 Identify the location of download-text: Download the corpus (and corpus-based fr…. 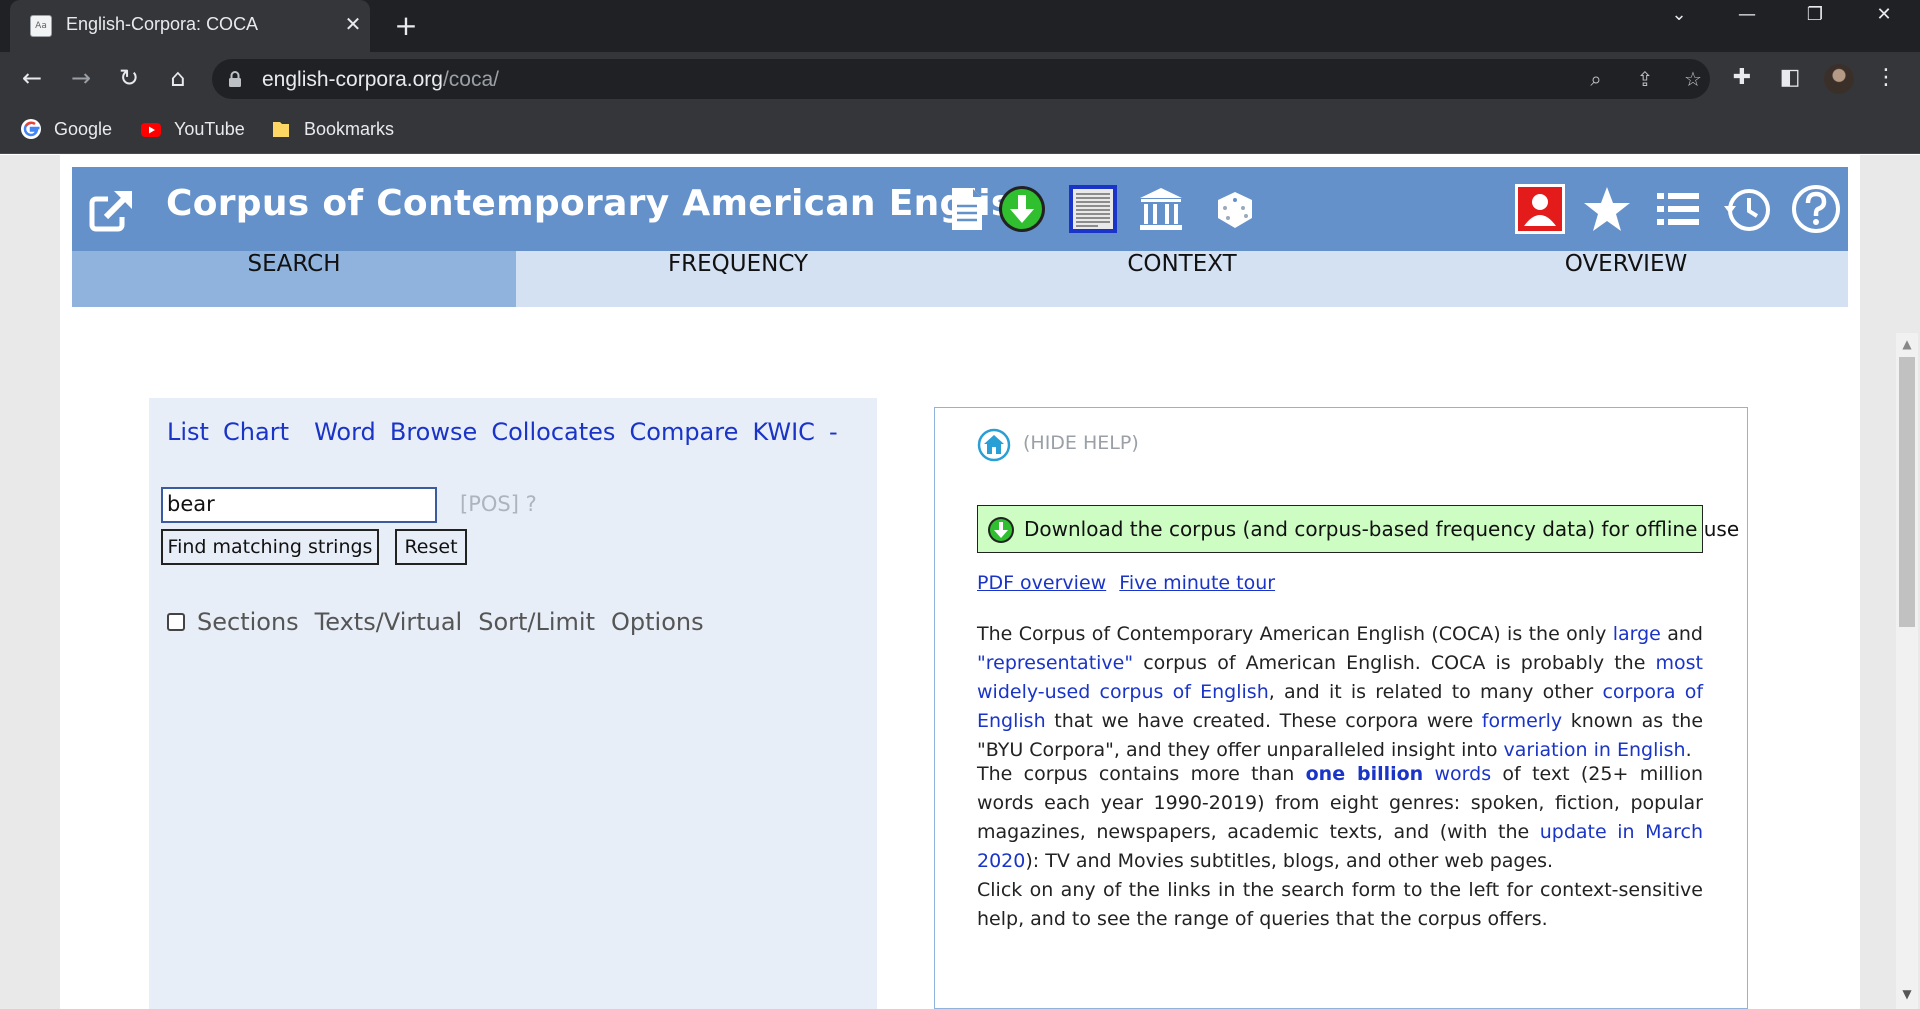
(1382, 529).